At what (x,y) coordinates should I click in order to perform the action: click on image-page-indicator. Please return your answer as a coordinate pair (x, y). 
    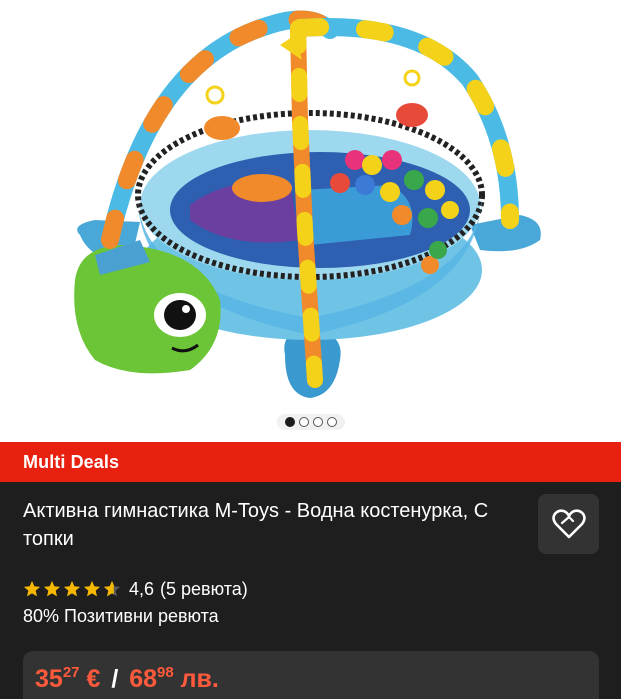
    Looking at the image, I should click on (311, 422).